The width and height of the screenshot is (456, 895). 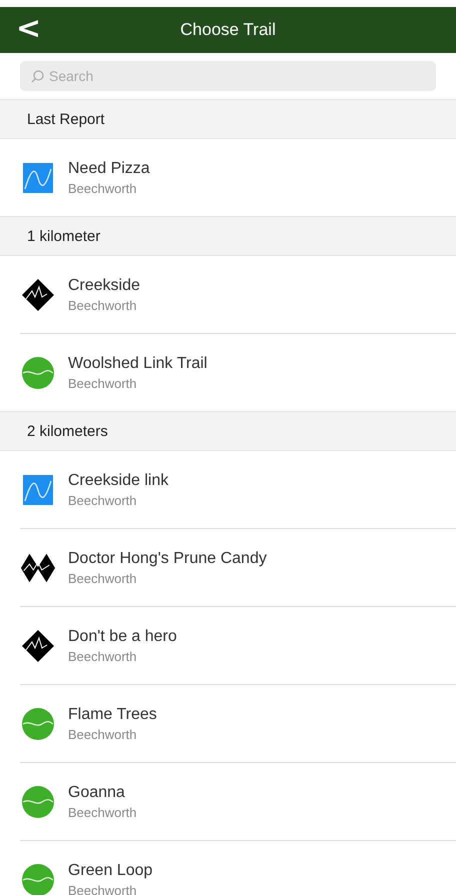 I want to click on trail-name: Creekside, so click(x=104, y=285).